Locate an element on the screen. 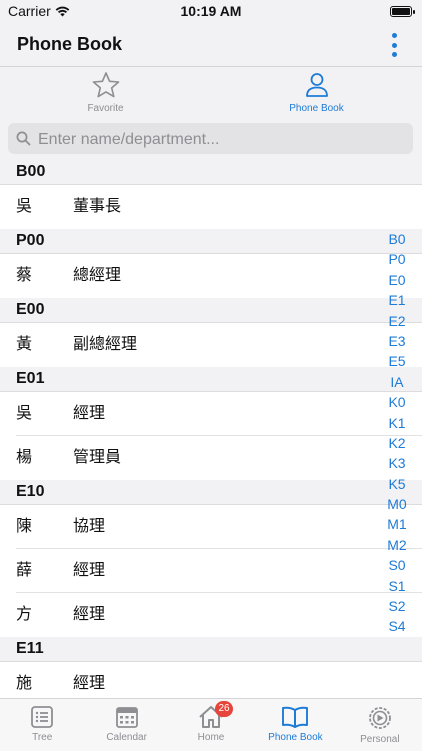  book-icon is located at coordinates (295, 717).